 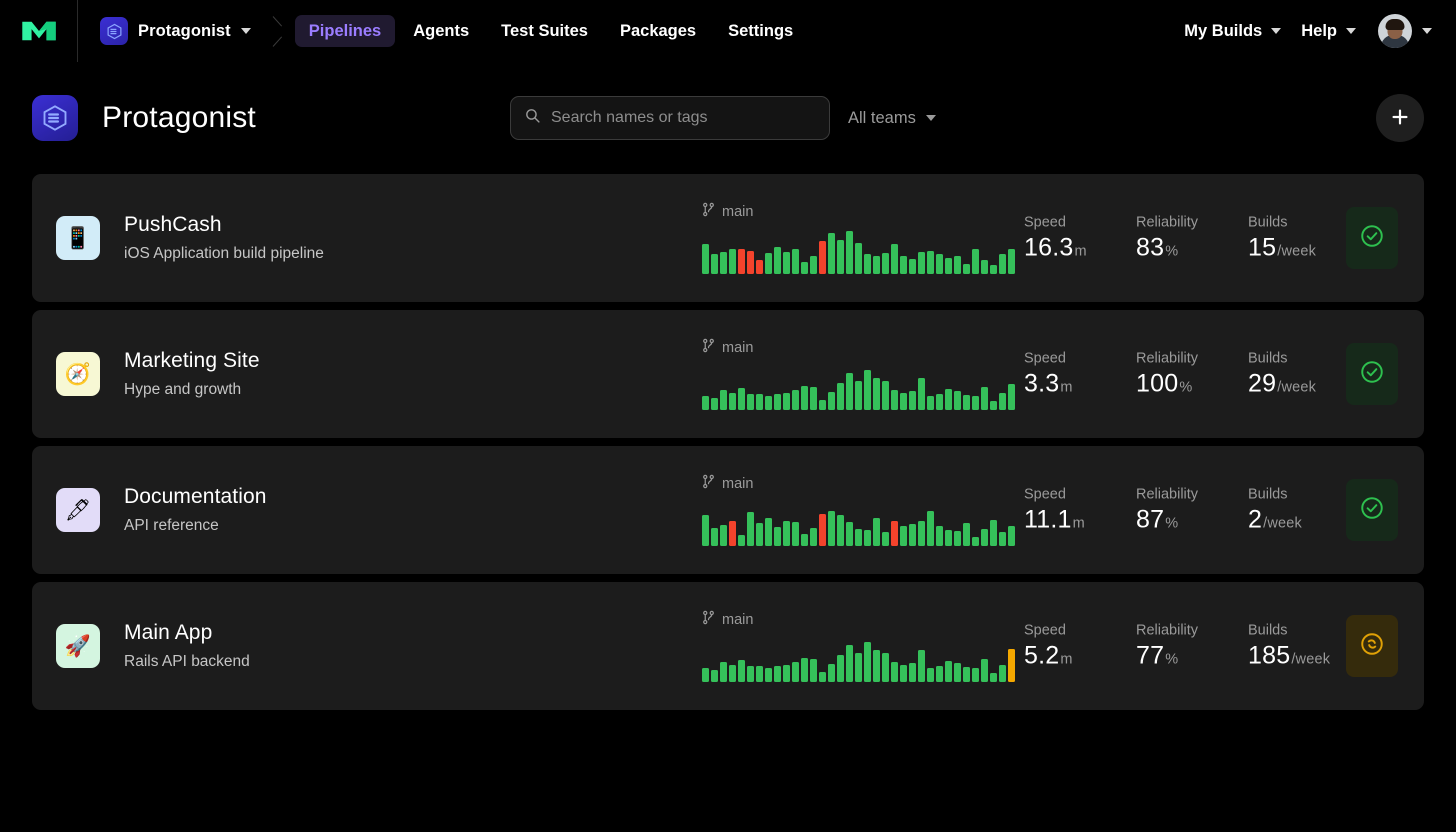 I want to click on pipeline-name: PushCash, so click(x=224, y=225).